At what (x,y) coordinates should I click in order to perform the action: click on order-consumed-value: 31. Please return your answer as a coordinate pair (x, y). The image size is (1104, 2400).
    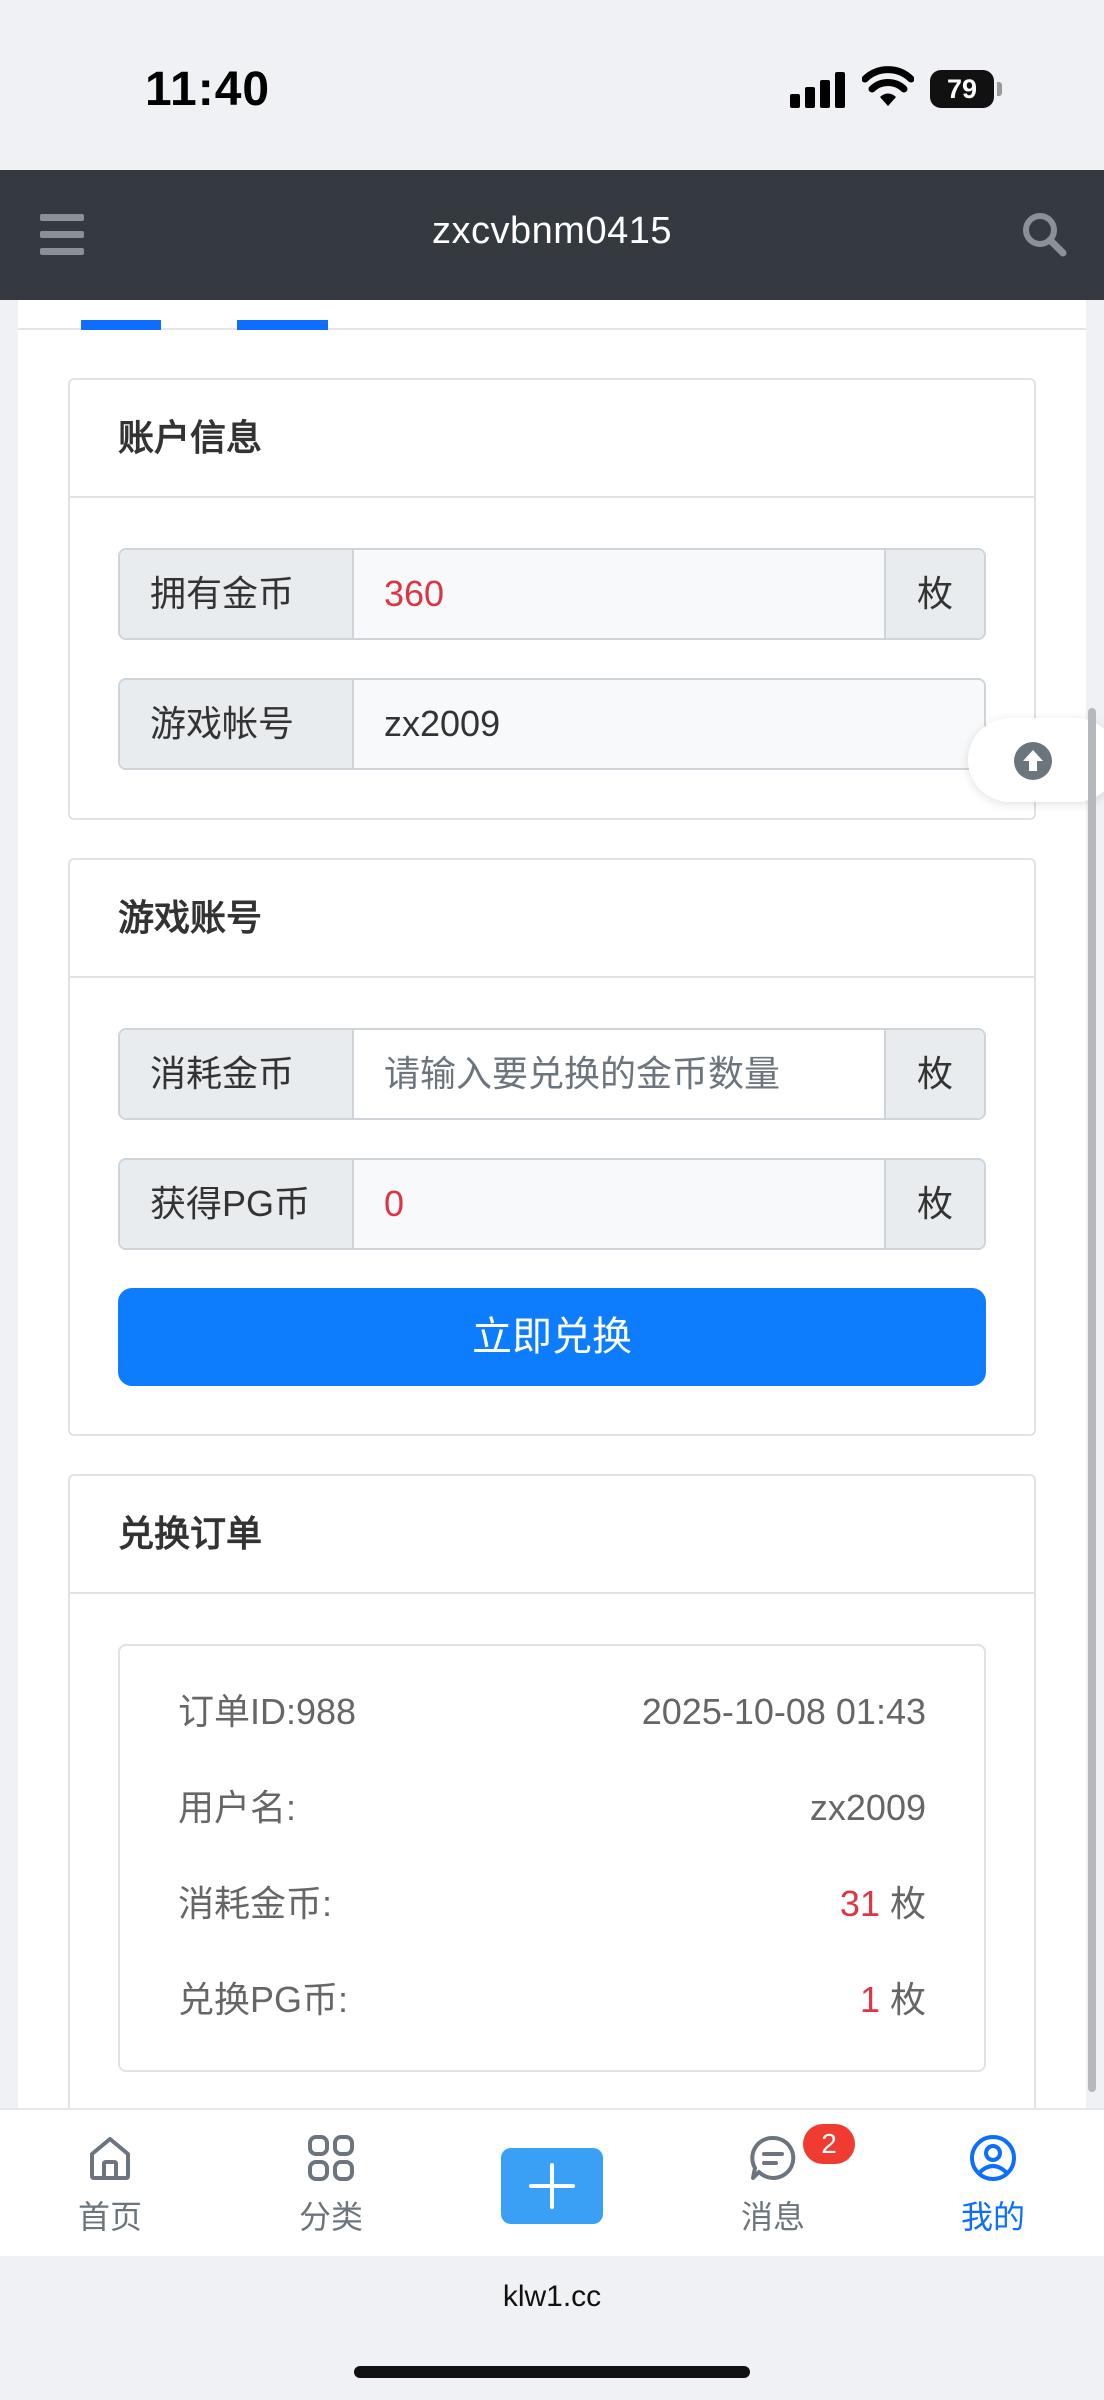
    Looking at the image, I should click on (859, 1903).